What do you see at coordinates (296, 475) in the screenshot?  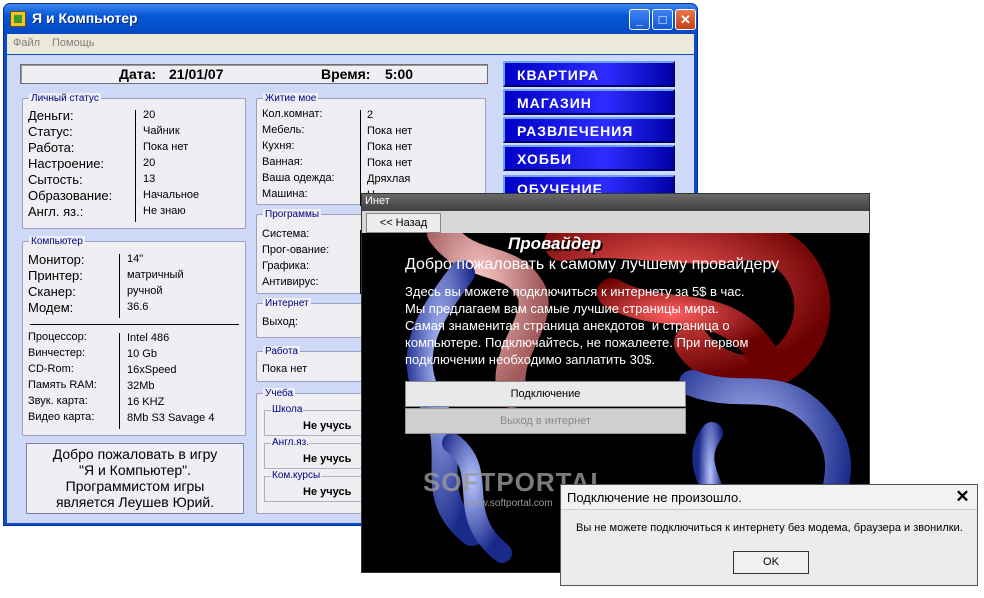 I see `study-courses-label: Ком.курсы` at bounding box center [296, 475].